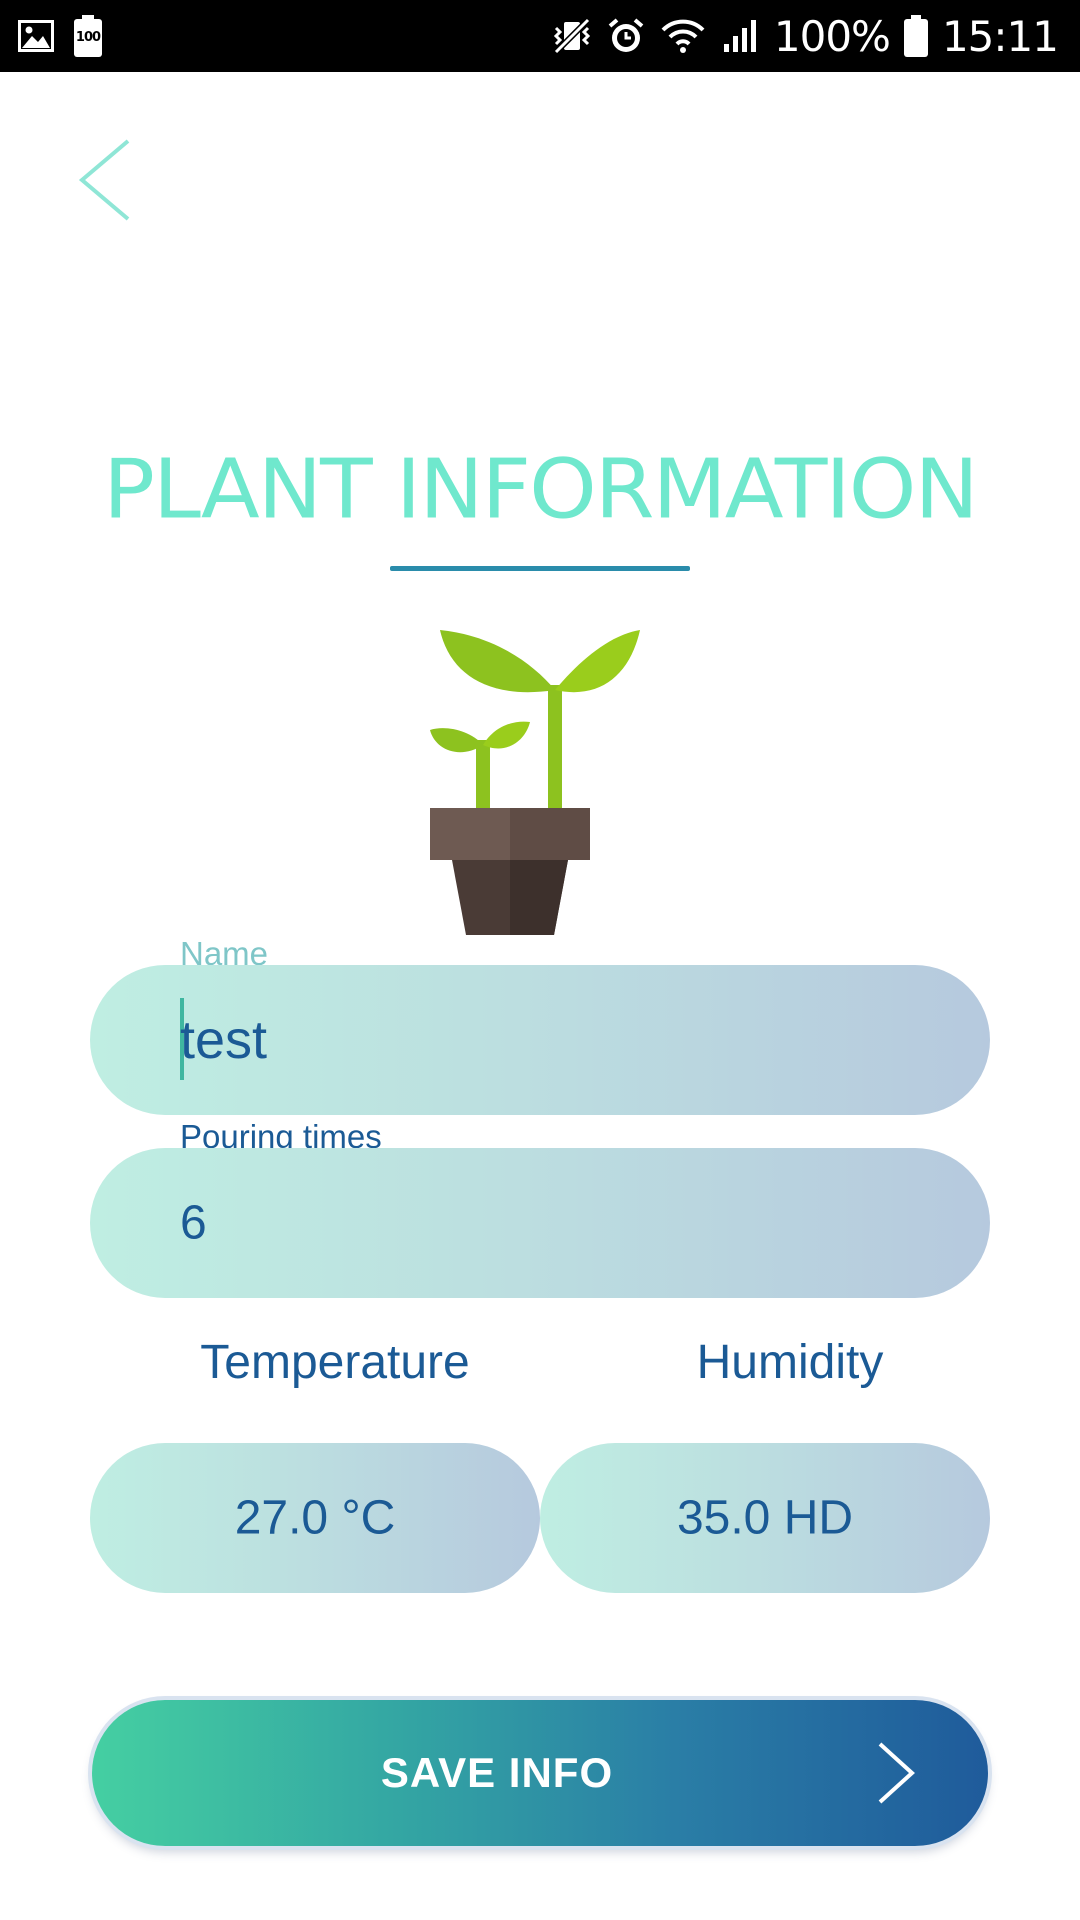 The height and width of the screenshot is (1920, 1080). Describe the element at coordinates (896, 1773) in the screenshot. I see `chevron-right-icon` at that location.